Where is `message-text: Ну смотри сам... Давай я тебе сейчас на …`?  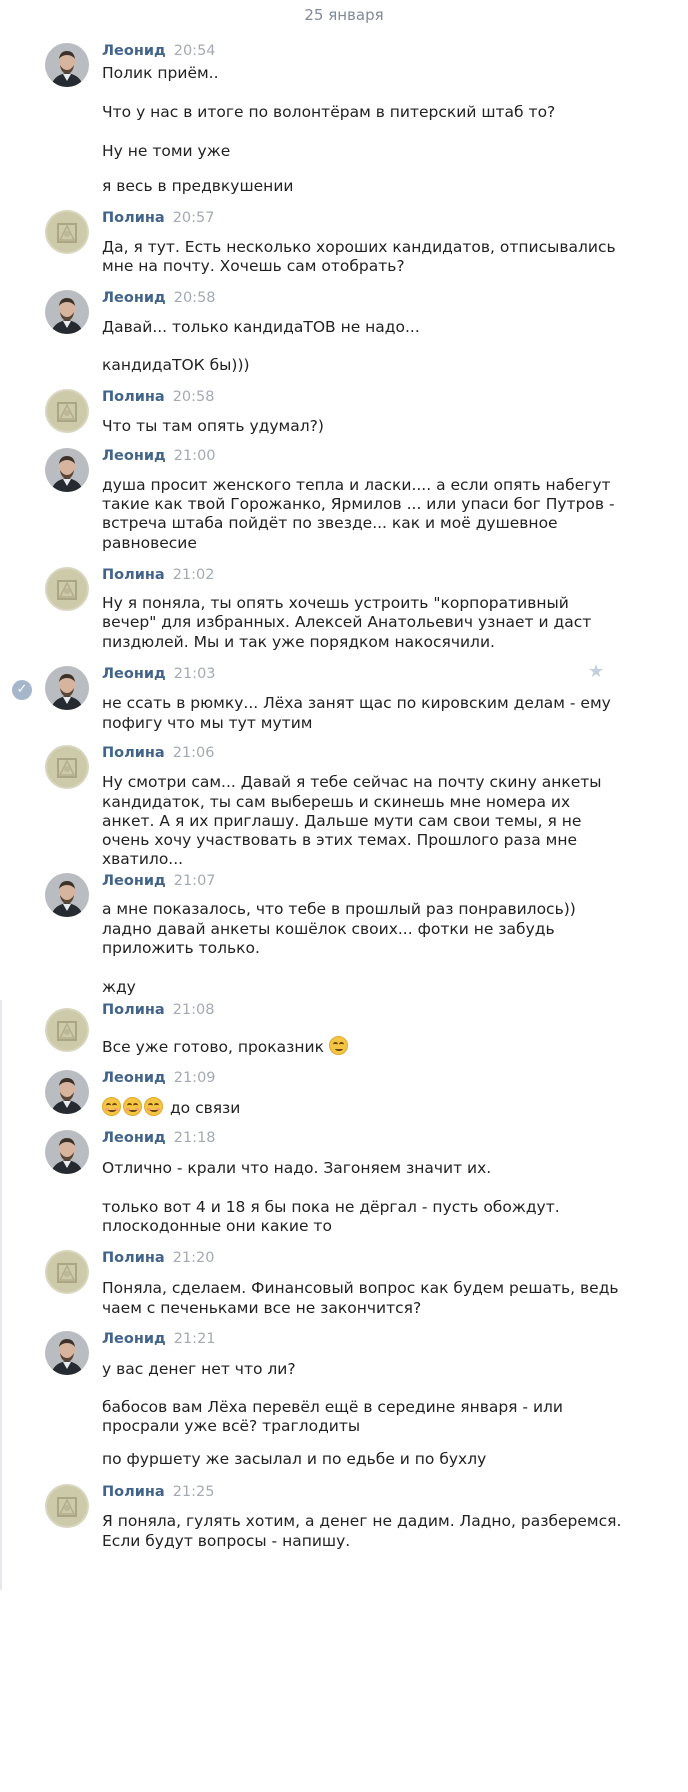 message-text: Ну смотри сам... Давай я тебе сейчас на … is located at coordinates (352, 782).